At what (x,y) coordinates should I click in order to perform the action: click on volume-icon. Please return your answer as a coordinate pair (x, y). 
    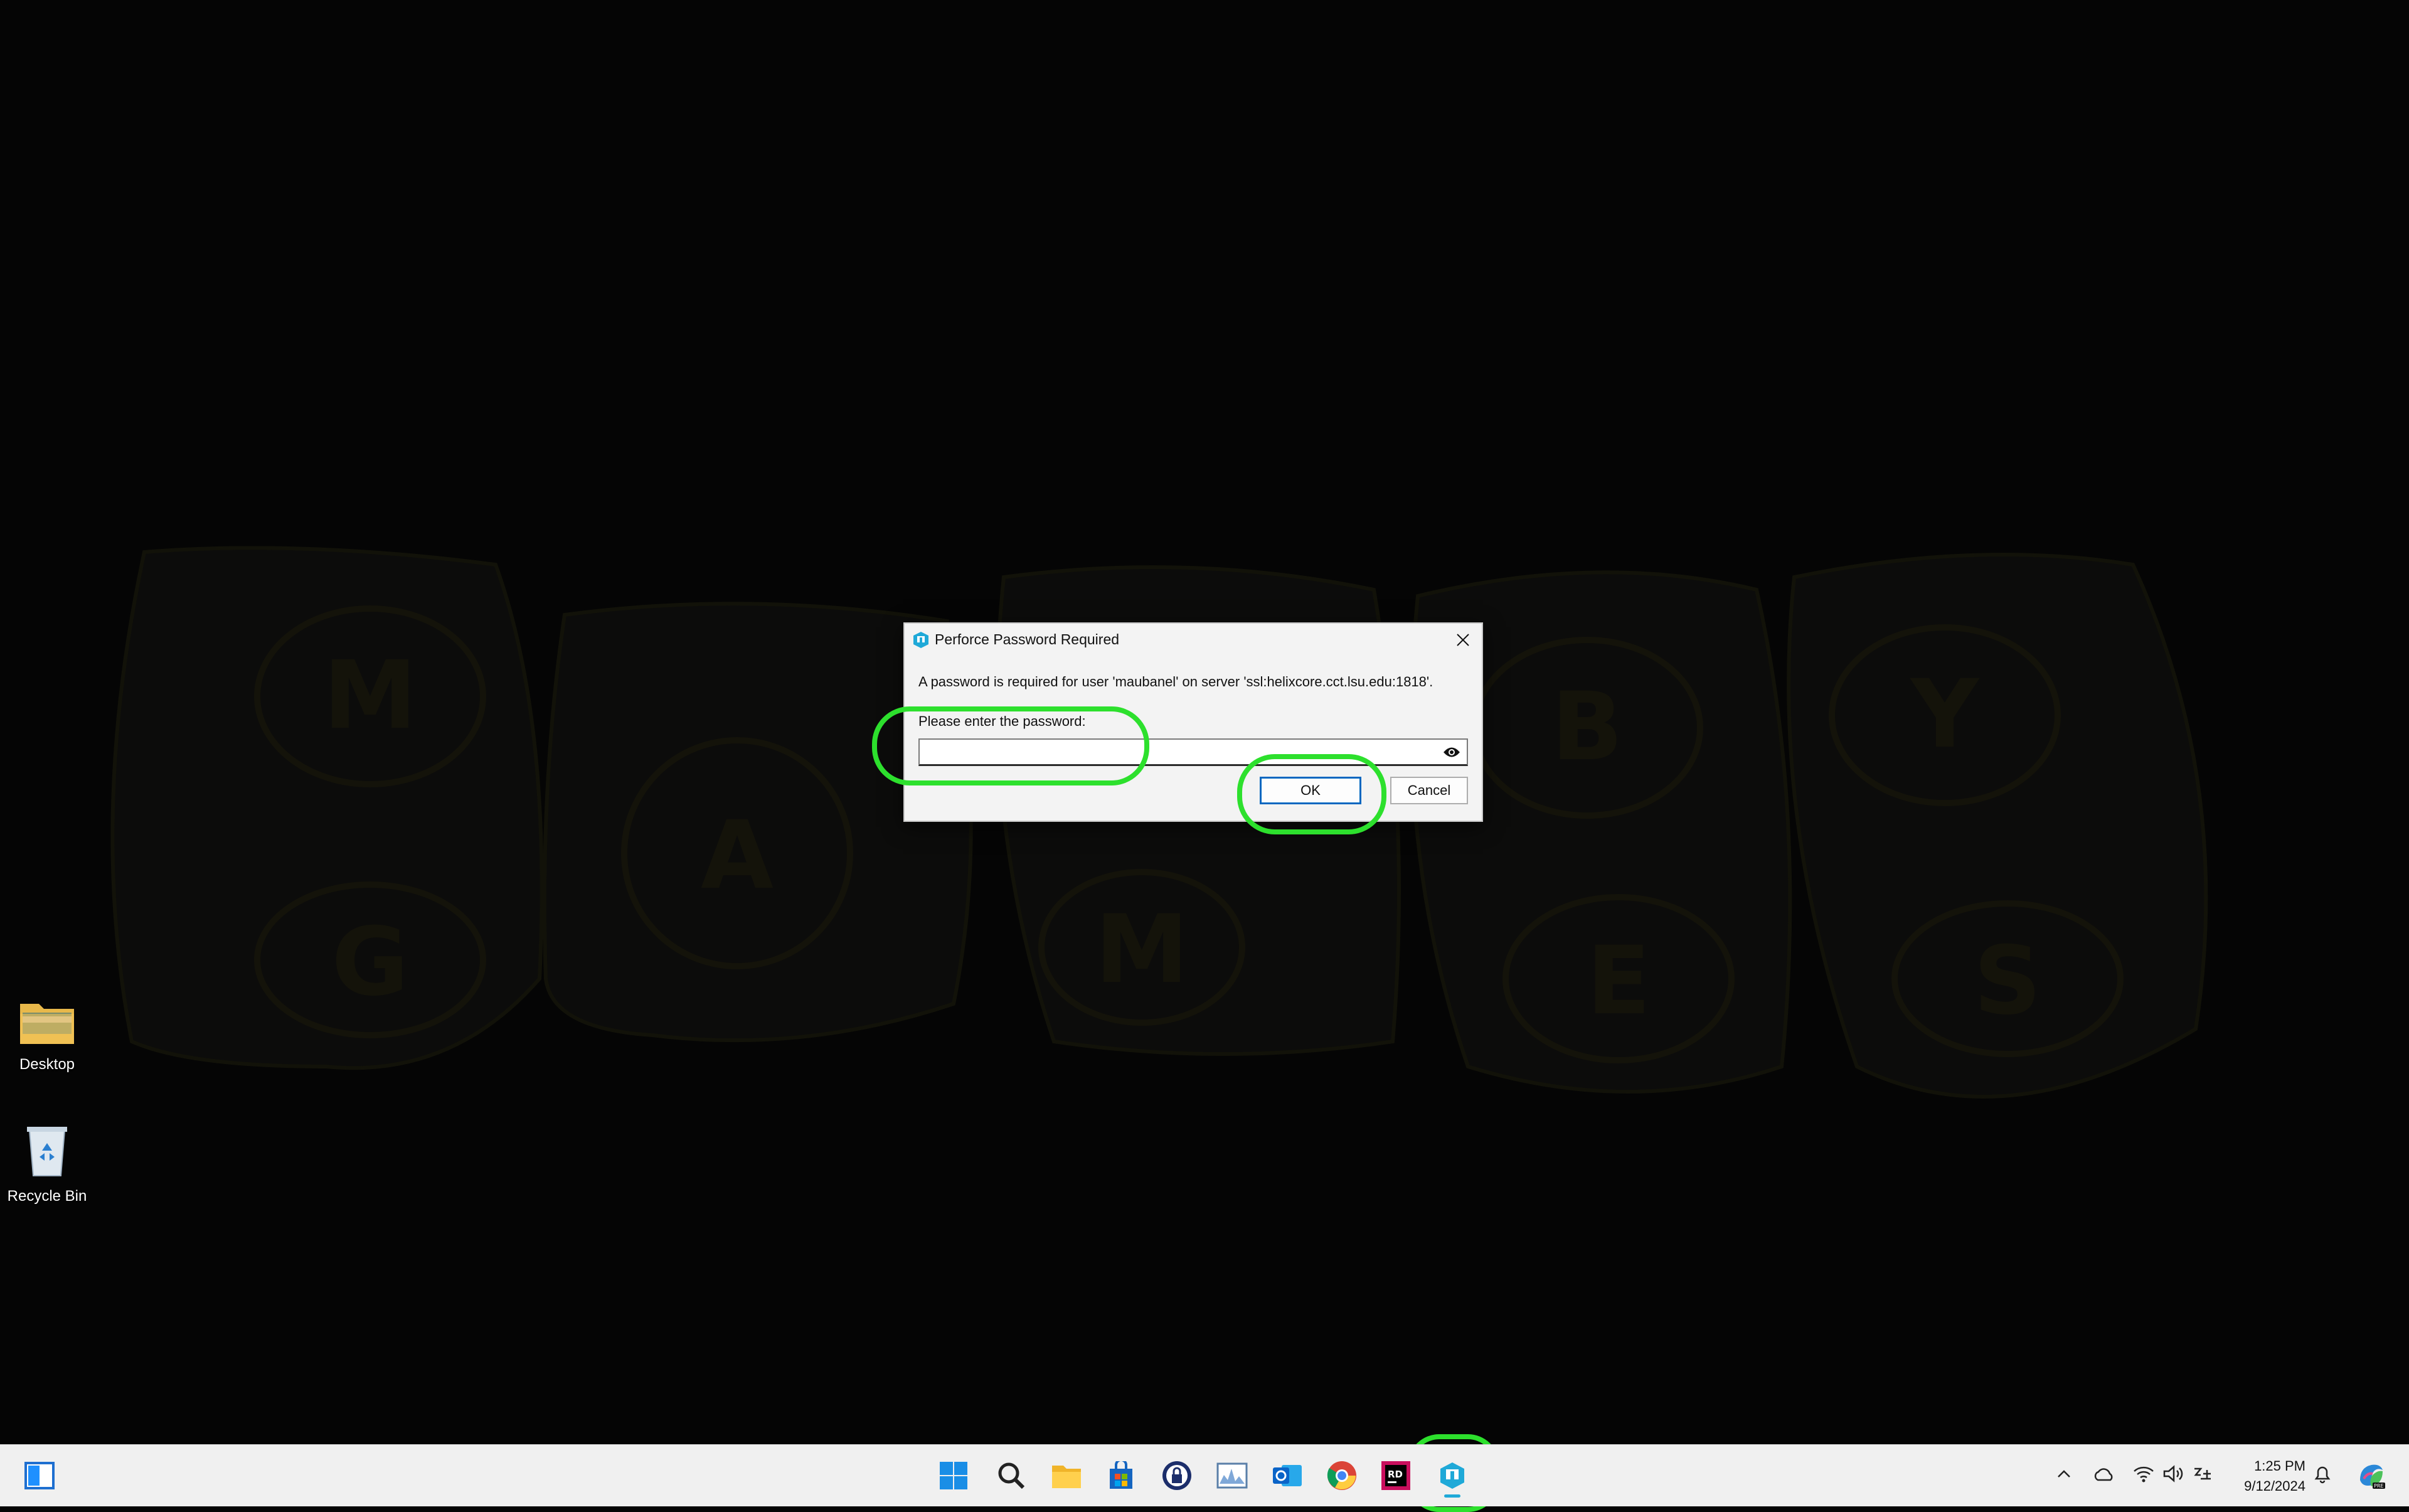
    Looking at the image, I should click on (2173, 1474).